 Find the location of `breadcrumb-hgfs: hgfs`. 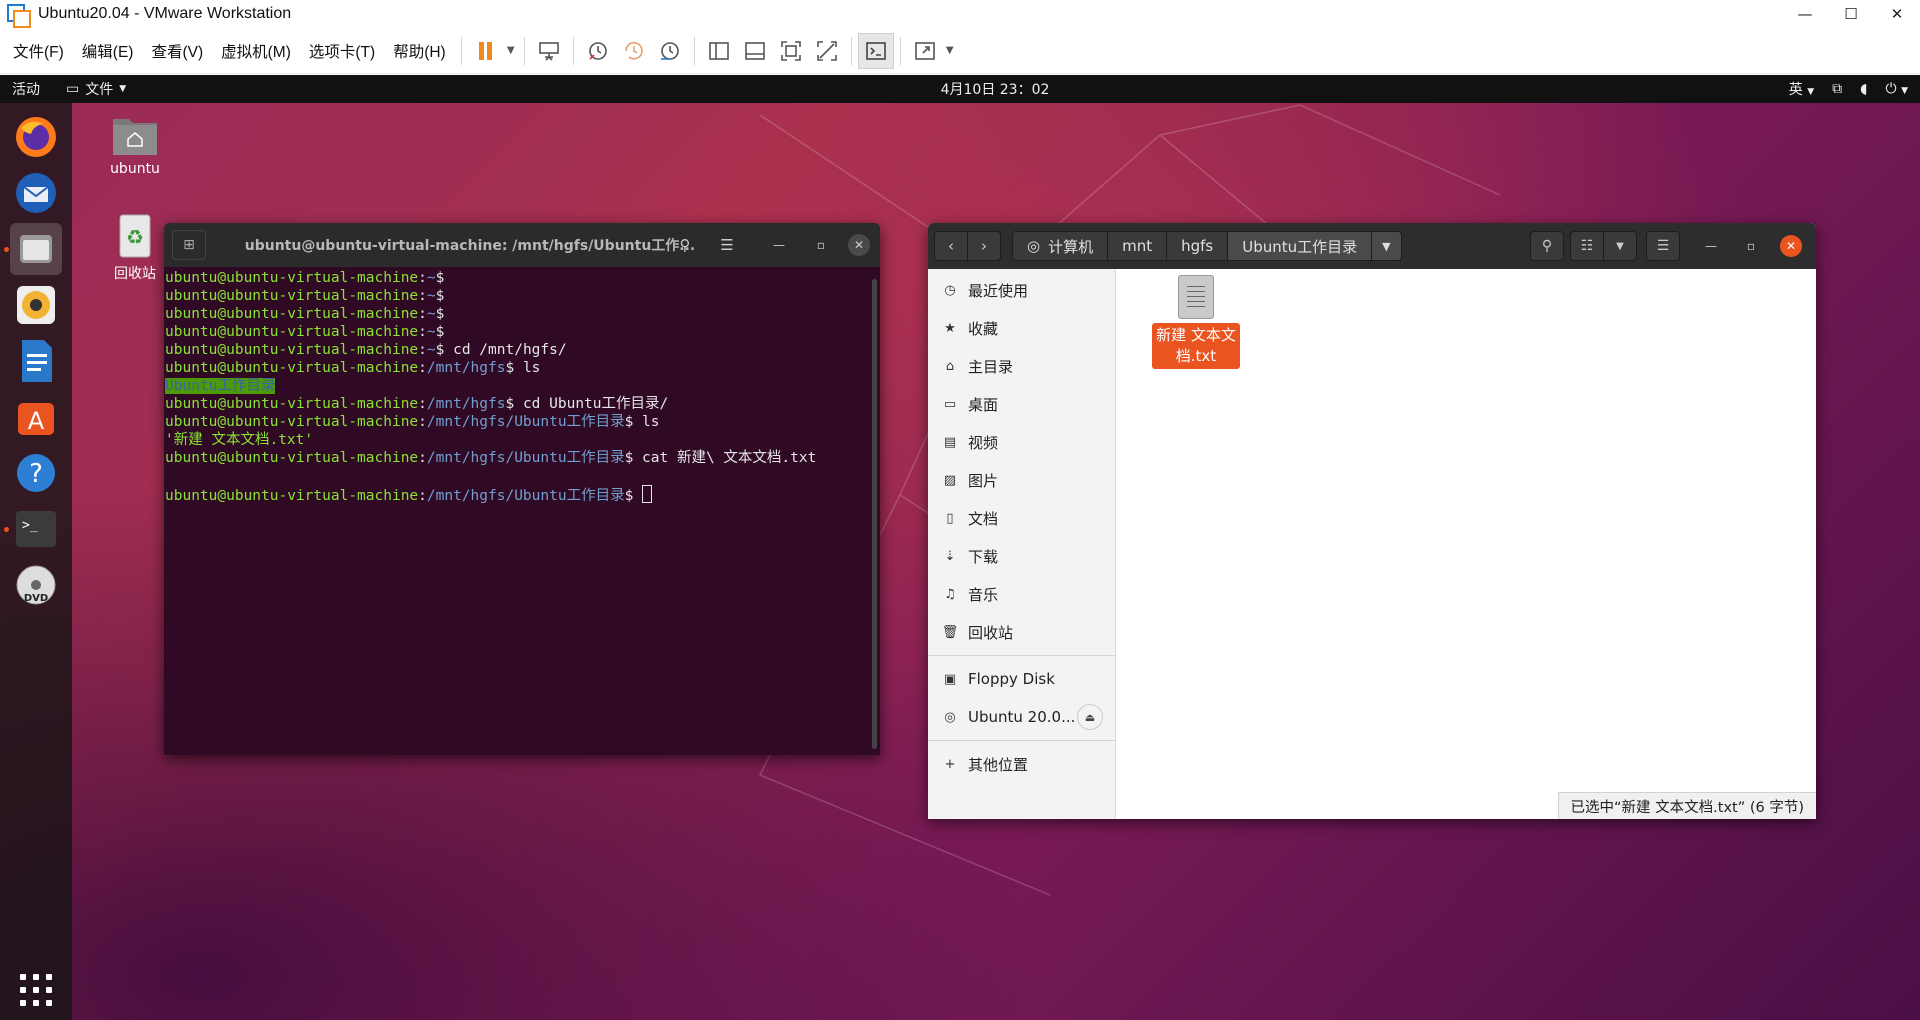

breadcrumb-hgfs: hgfs is located at coordinates (1198, 246).